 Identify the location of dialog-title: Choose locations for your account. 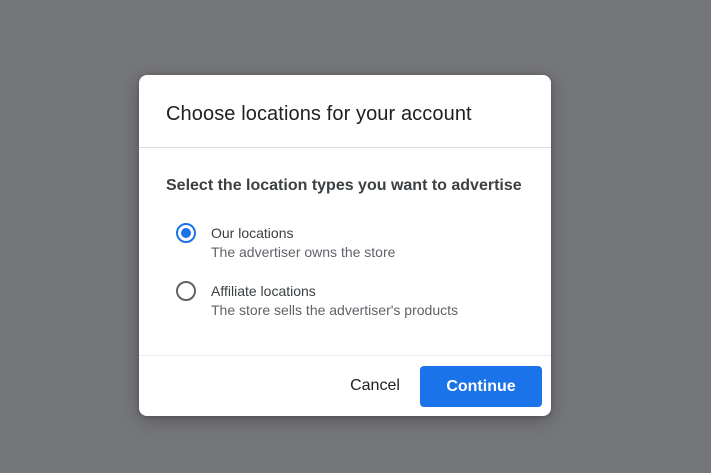
(319, 114).